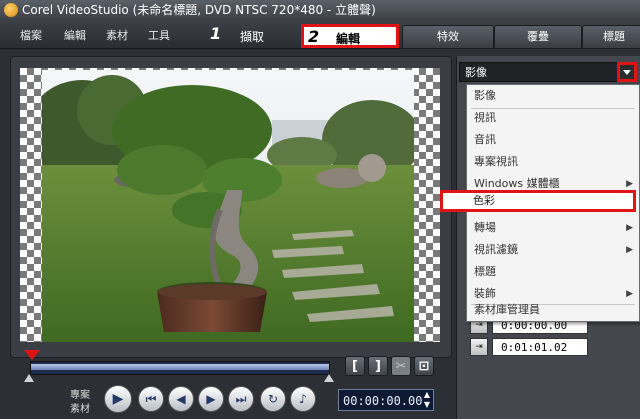  What do you see at coordinates (118, 399) in the screenshot?
I see `play-icon: ▶` at bounding box center [118, 399].